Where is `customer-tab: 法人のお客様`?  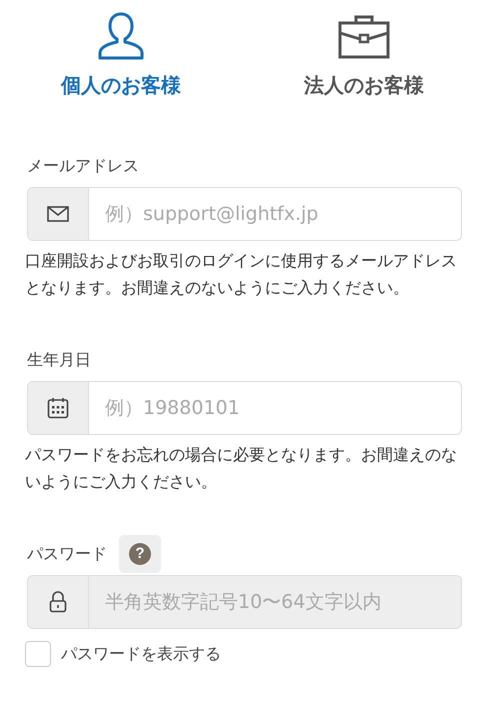
customer-tab: 法人のお客様 is located at coordinates (364, 54).